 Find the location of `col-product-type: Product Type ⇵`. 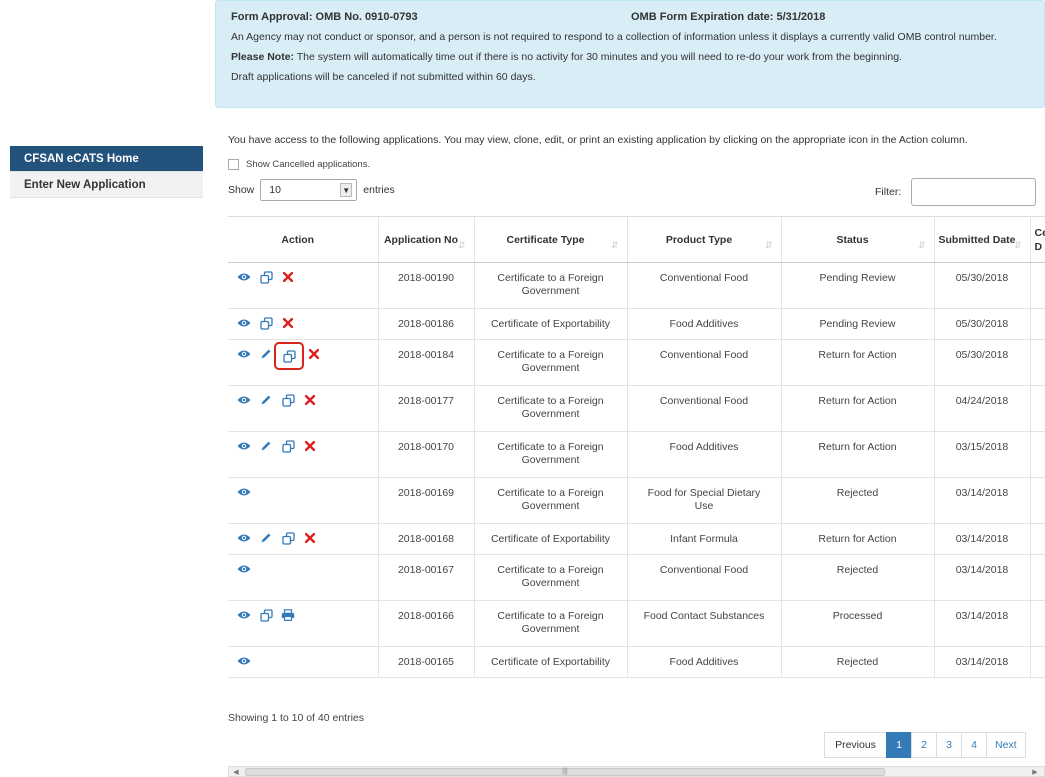

col-product-type: Product Type ⇵ is located at coordinates (704, 239).